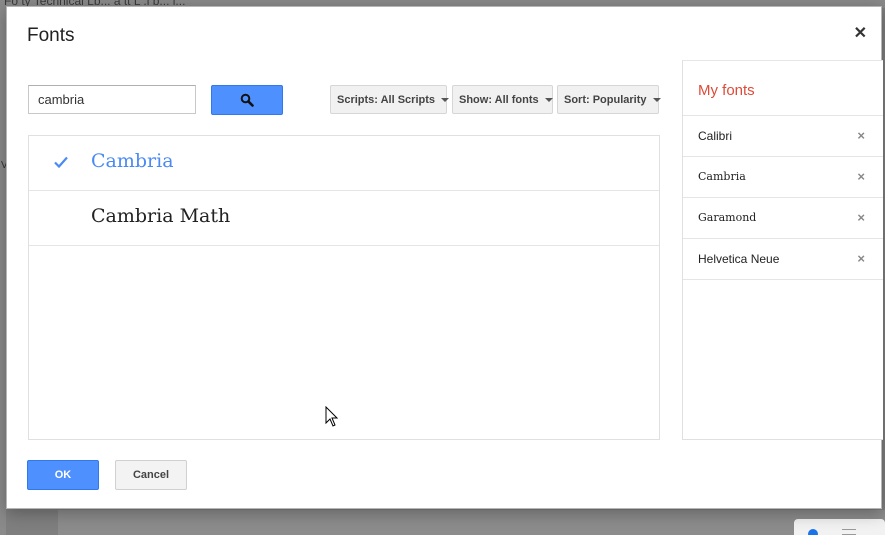  Describe the element at coordinates (132, 161) in the screenshot. I see `font-result-name: Cambria` at that location.